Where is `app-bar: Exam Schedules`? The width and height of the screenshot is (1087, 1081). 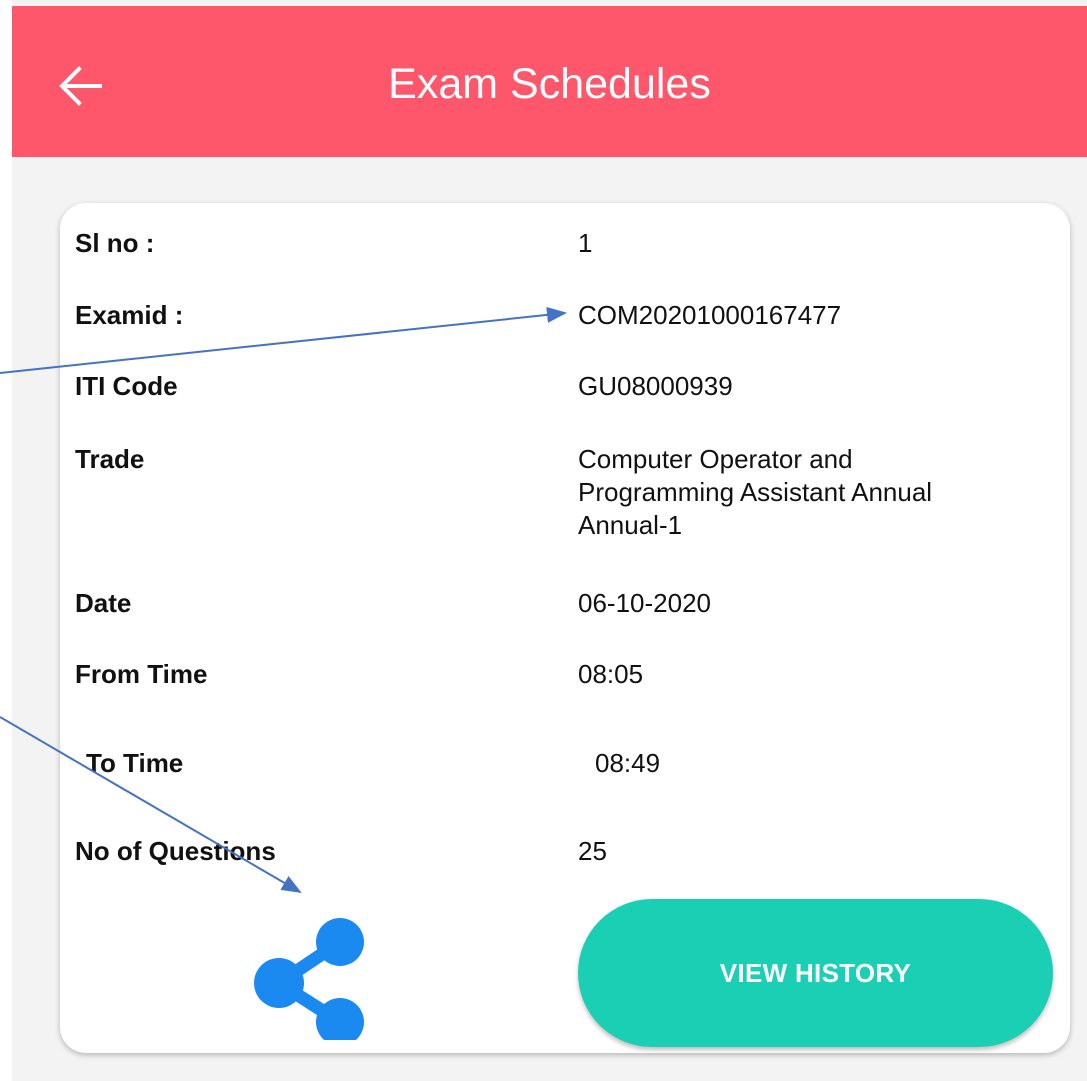
app-bar: Exam Schedules is located at coordinates (549, 81).